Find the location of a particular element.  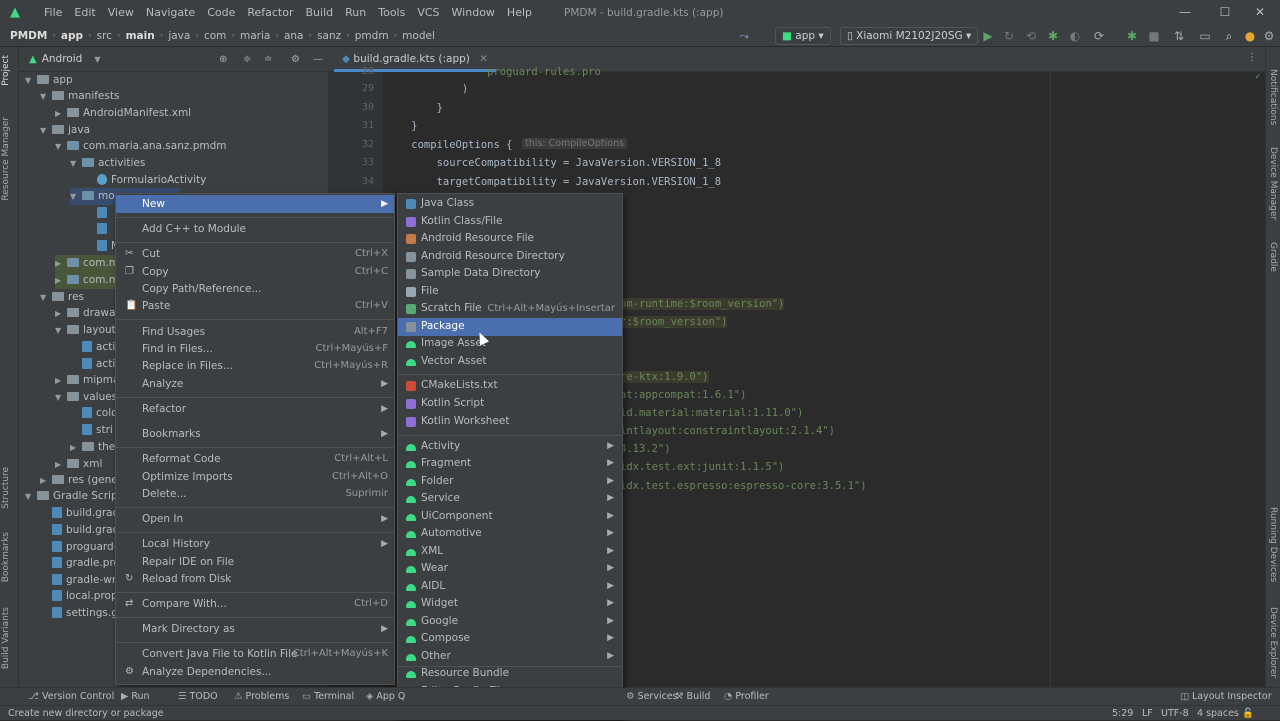

context-menu-item-new: New ▶ is located at coordinates (255, 204).